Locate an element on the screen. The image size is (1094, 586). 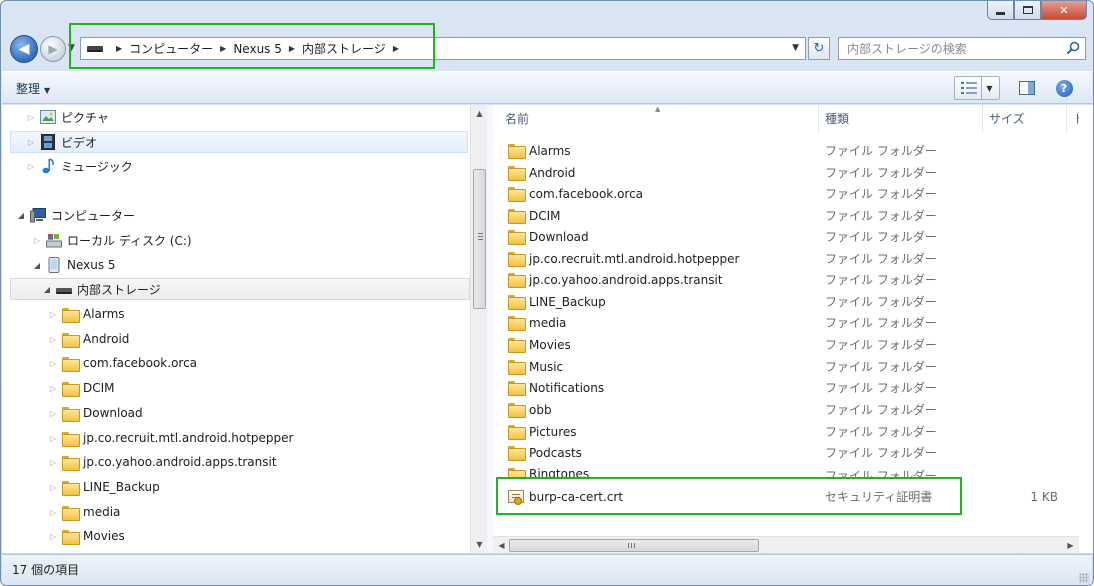
tree-item-music: ▷ ミュージック is located at coordinates (246, 166).